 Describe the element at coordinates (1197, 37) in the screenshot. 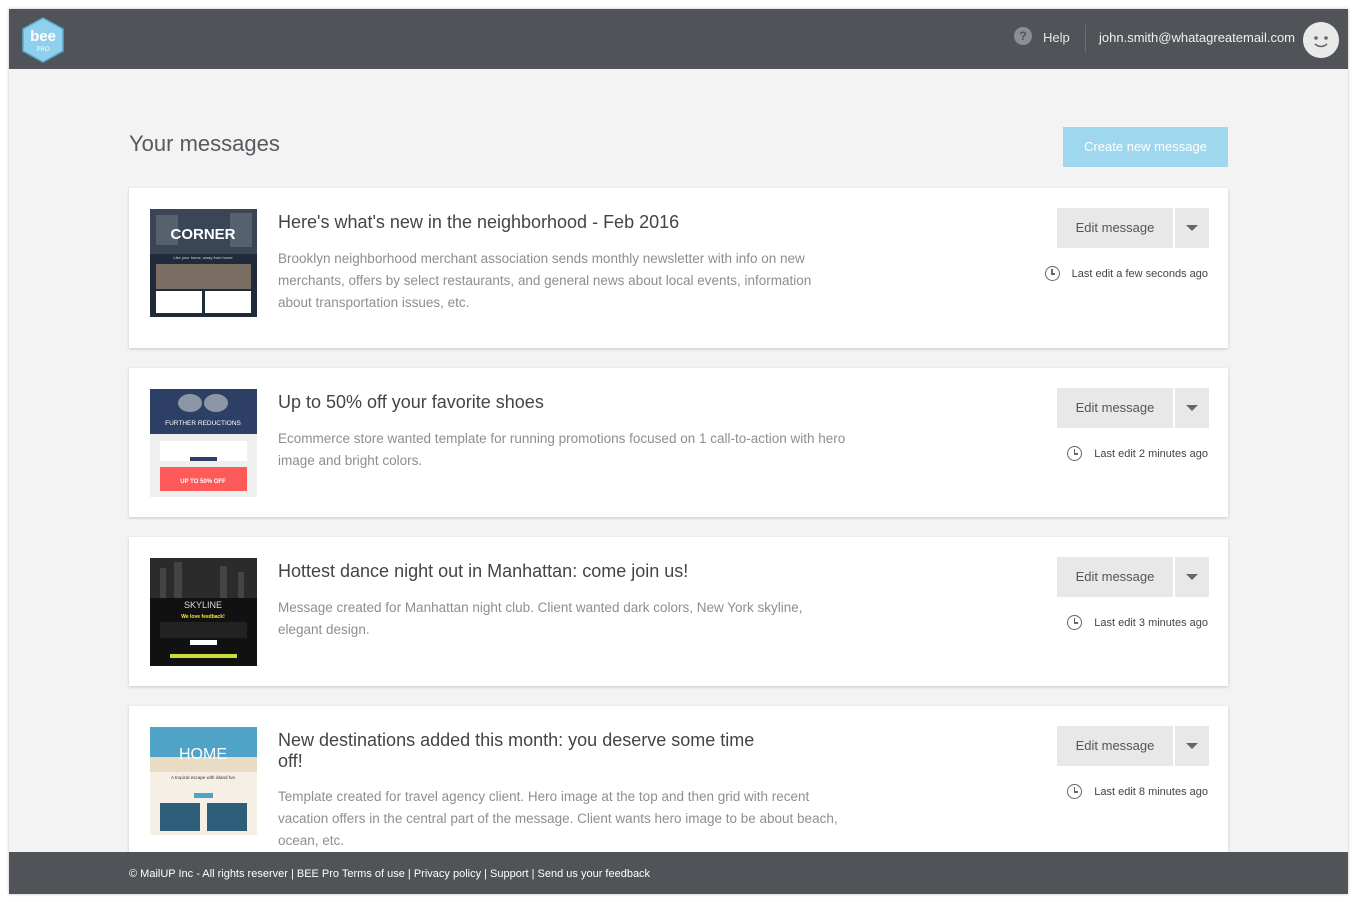

I see `user-email: john.smith@whatagreatemail.com` at that location.